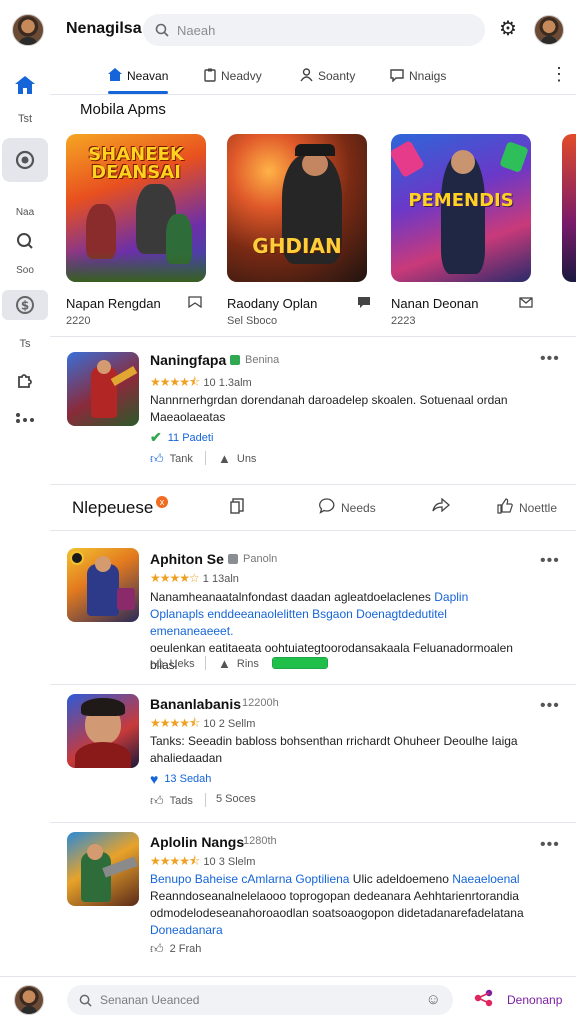 This screenshot has height=1024, width=576. I want to click on rail-target-icon, so click(25, 160).